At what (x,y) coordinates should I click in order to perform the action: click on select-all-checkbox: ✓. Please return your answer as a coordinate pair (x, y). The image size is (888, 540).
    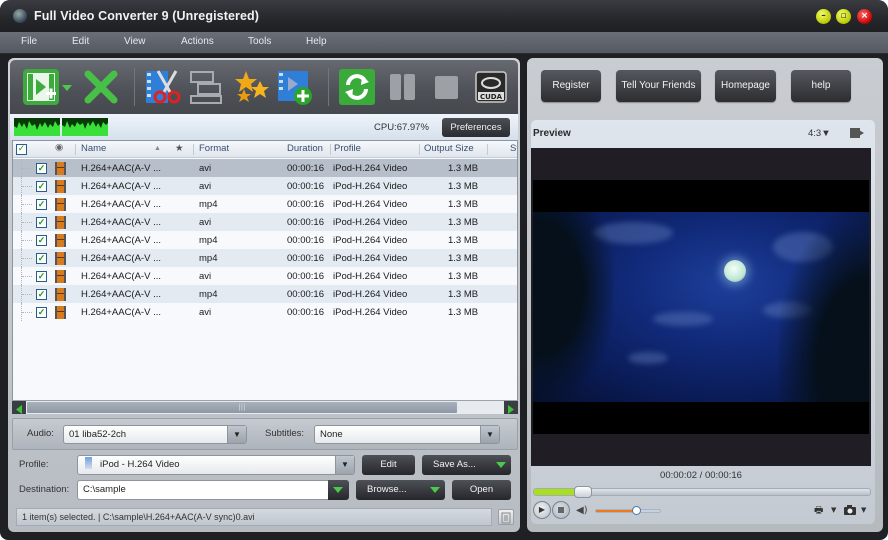
    Looking at the image, I should click on (21, 149).